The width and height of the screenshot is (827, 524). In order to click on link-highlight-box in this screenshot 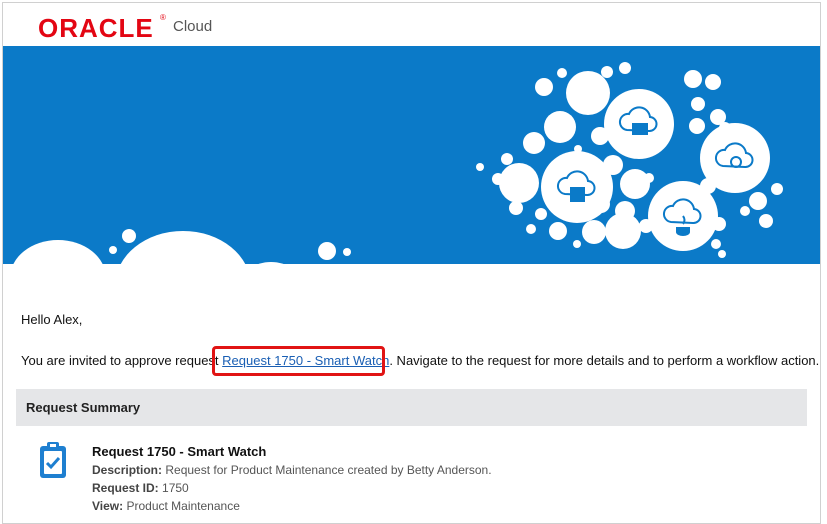, I will do `click(298, 361)`.